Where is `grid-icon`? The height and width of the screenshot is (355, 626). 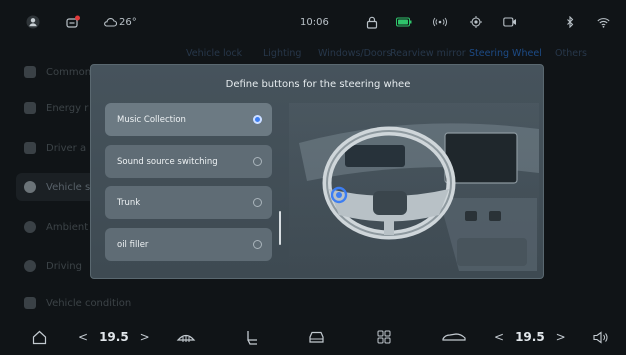 grid-icon is located at coordinates (30, 72).